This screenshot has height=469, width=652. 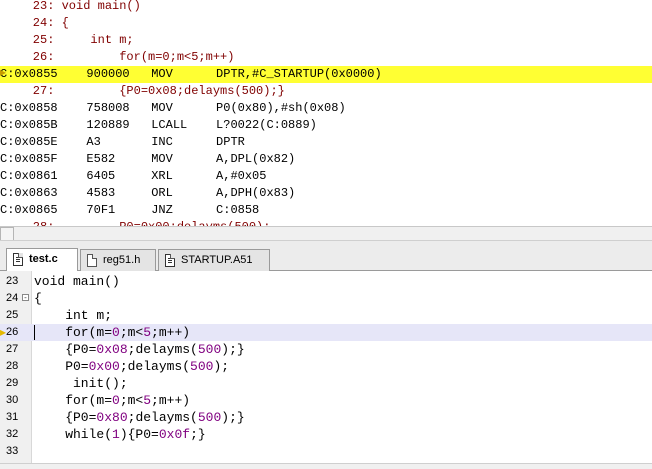 What do you see at coordinates (326, 193) in the screenshot?
I see `disasm-instruction-line: C:0x0863 4583 ORL A,DPH(0x83)` at bounding box center [326, 193].